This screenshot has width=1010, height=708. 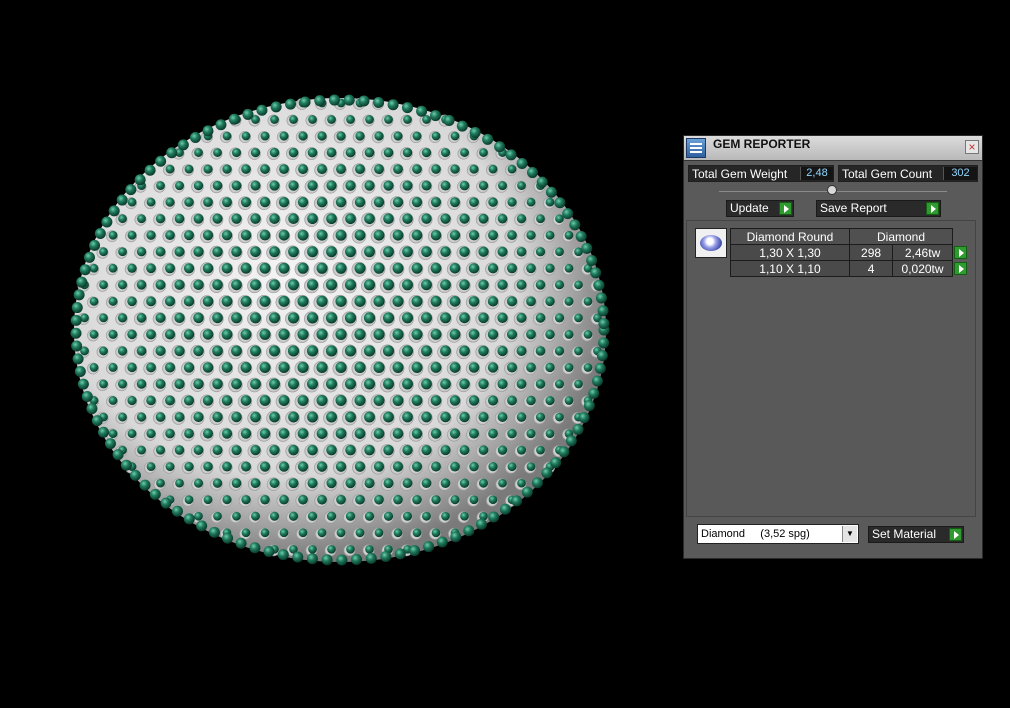 What do you see at coordinates (761, 173) in the screenshot?
I see `total-gem-weight-field: Total Gem Weight 2,48` at bounding box center [761, 173].